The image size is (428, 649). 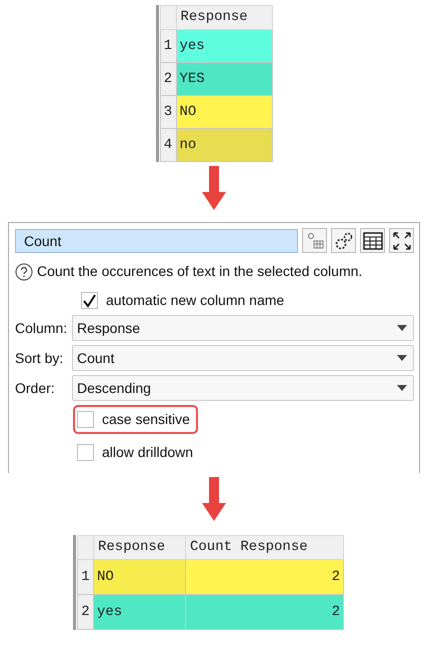 I want to click on dropdown: Response, so click(x=243, y=328).